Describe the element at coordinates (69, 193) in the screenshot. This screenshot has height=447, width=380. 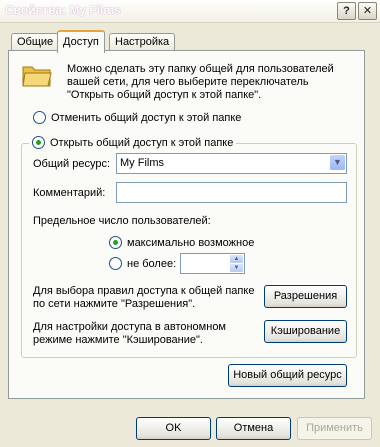
I see `comment-label: Комментарий:` at that location.